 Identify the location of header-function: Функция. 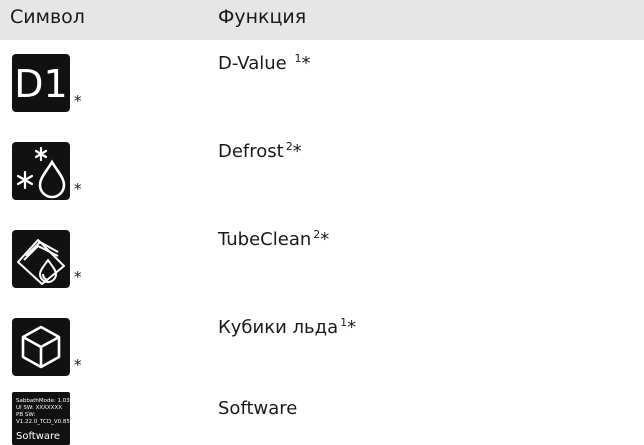
(262, 17).